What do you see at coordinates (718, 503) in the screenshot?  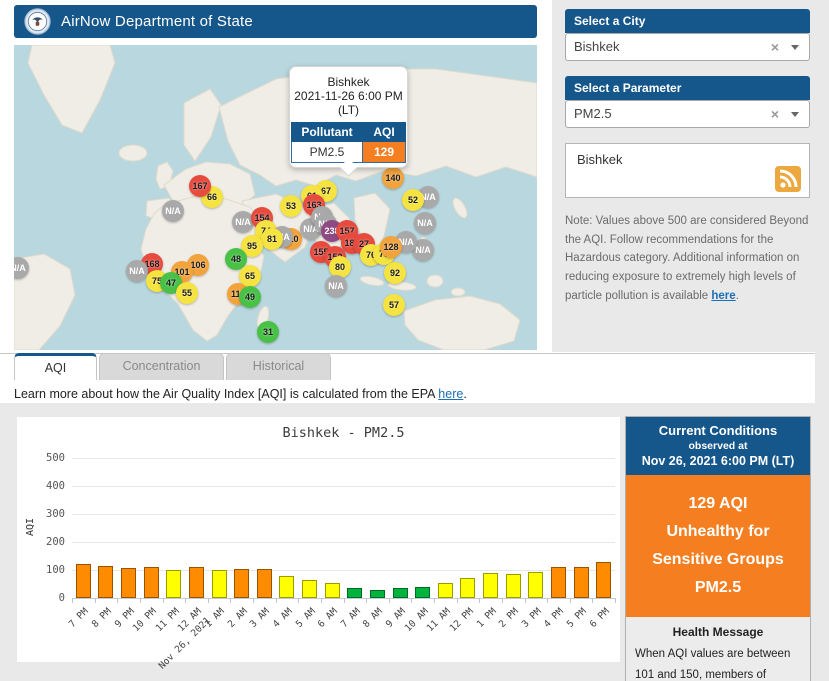 I see `current-aqi-value: 129 AQI` at bounding box center [718, 503].